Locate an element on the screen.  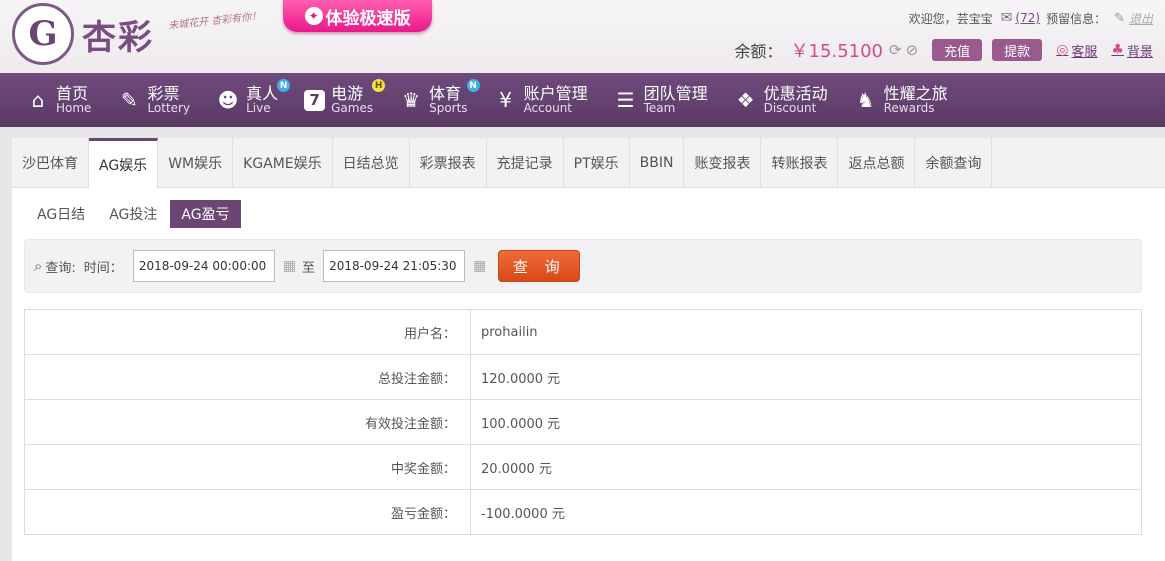
tab-kgame-casino: KGAME娱乐 is located at coordinates (283, 163).